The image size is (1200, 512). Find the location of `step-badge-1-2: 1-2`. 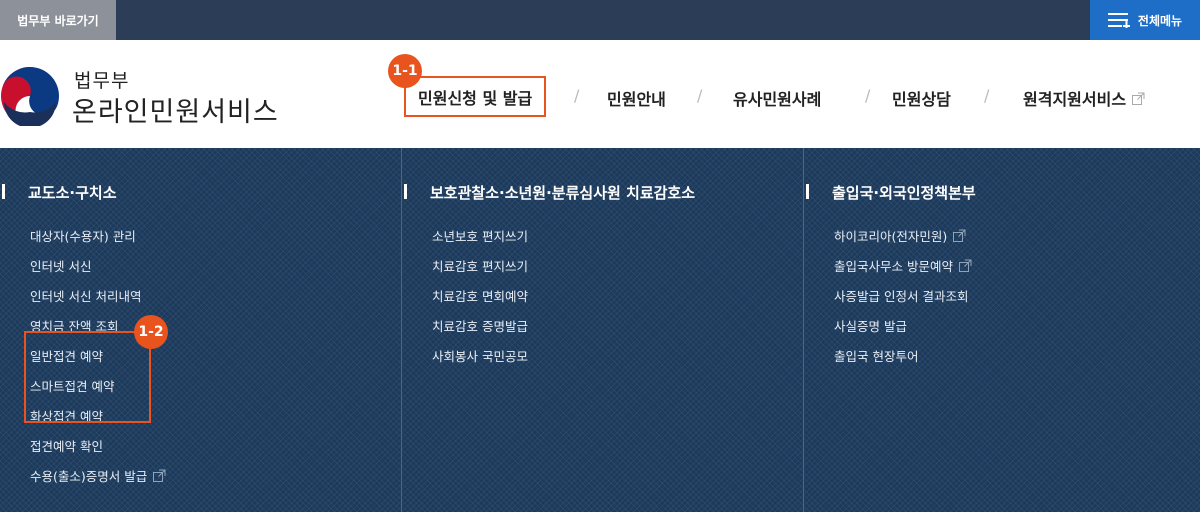

step-badge-1-2: 1-2 is located at coordinates (151, 332).